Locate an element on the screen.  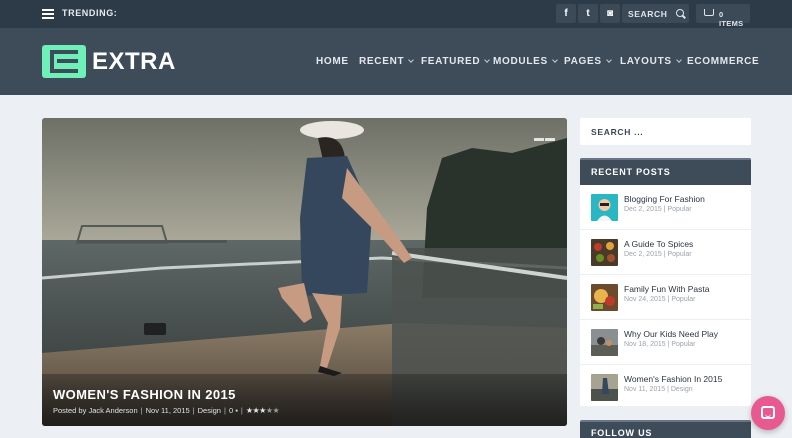
post-title: A Guide To Spices is located at coordinates (658, 244).